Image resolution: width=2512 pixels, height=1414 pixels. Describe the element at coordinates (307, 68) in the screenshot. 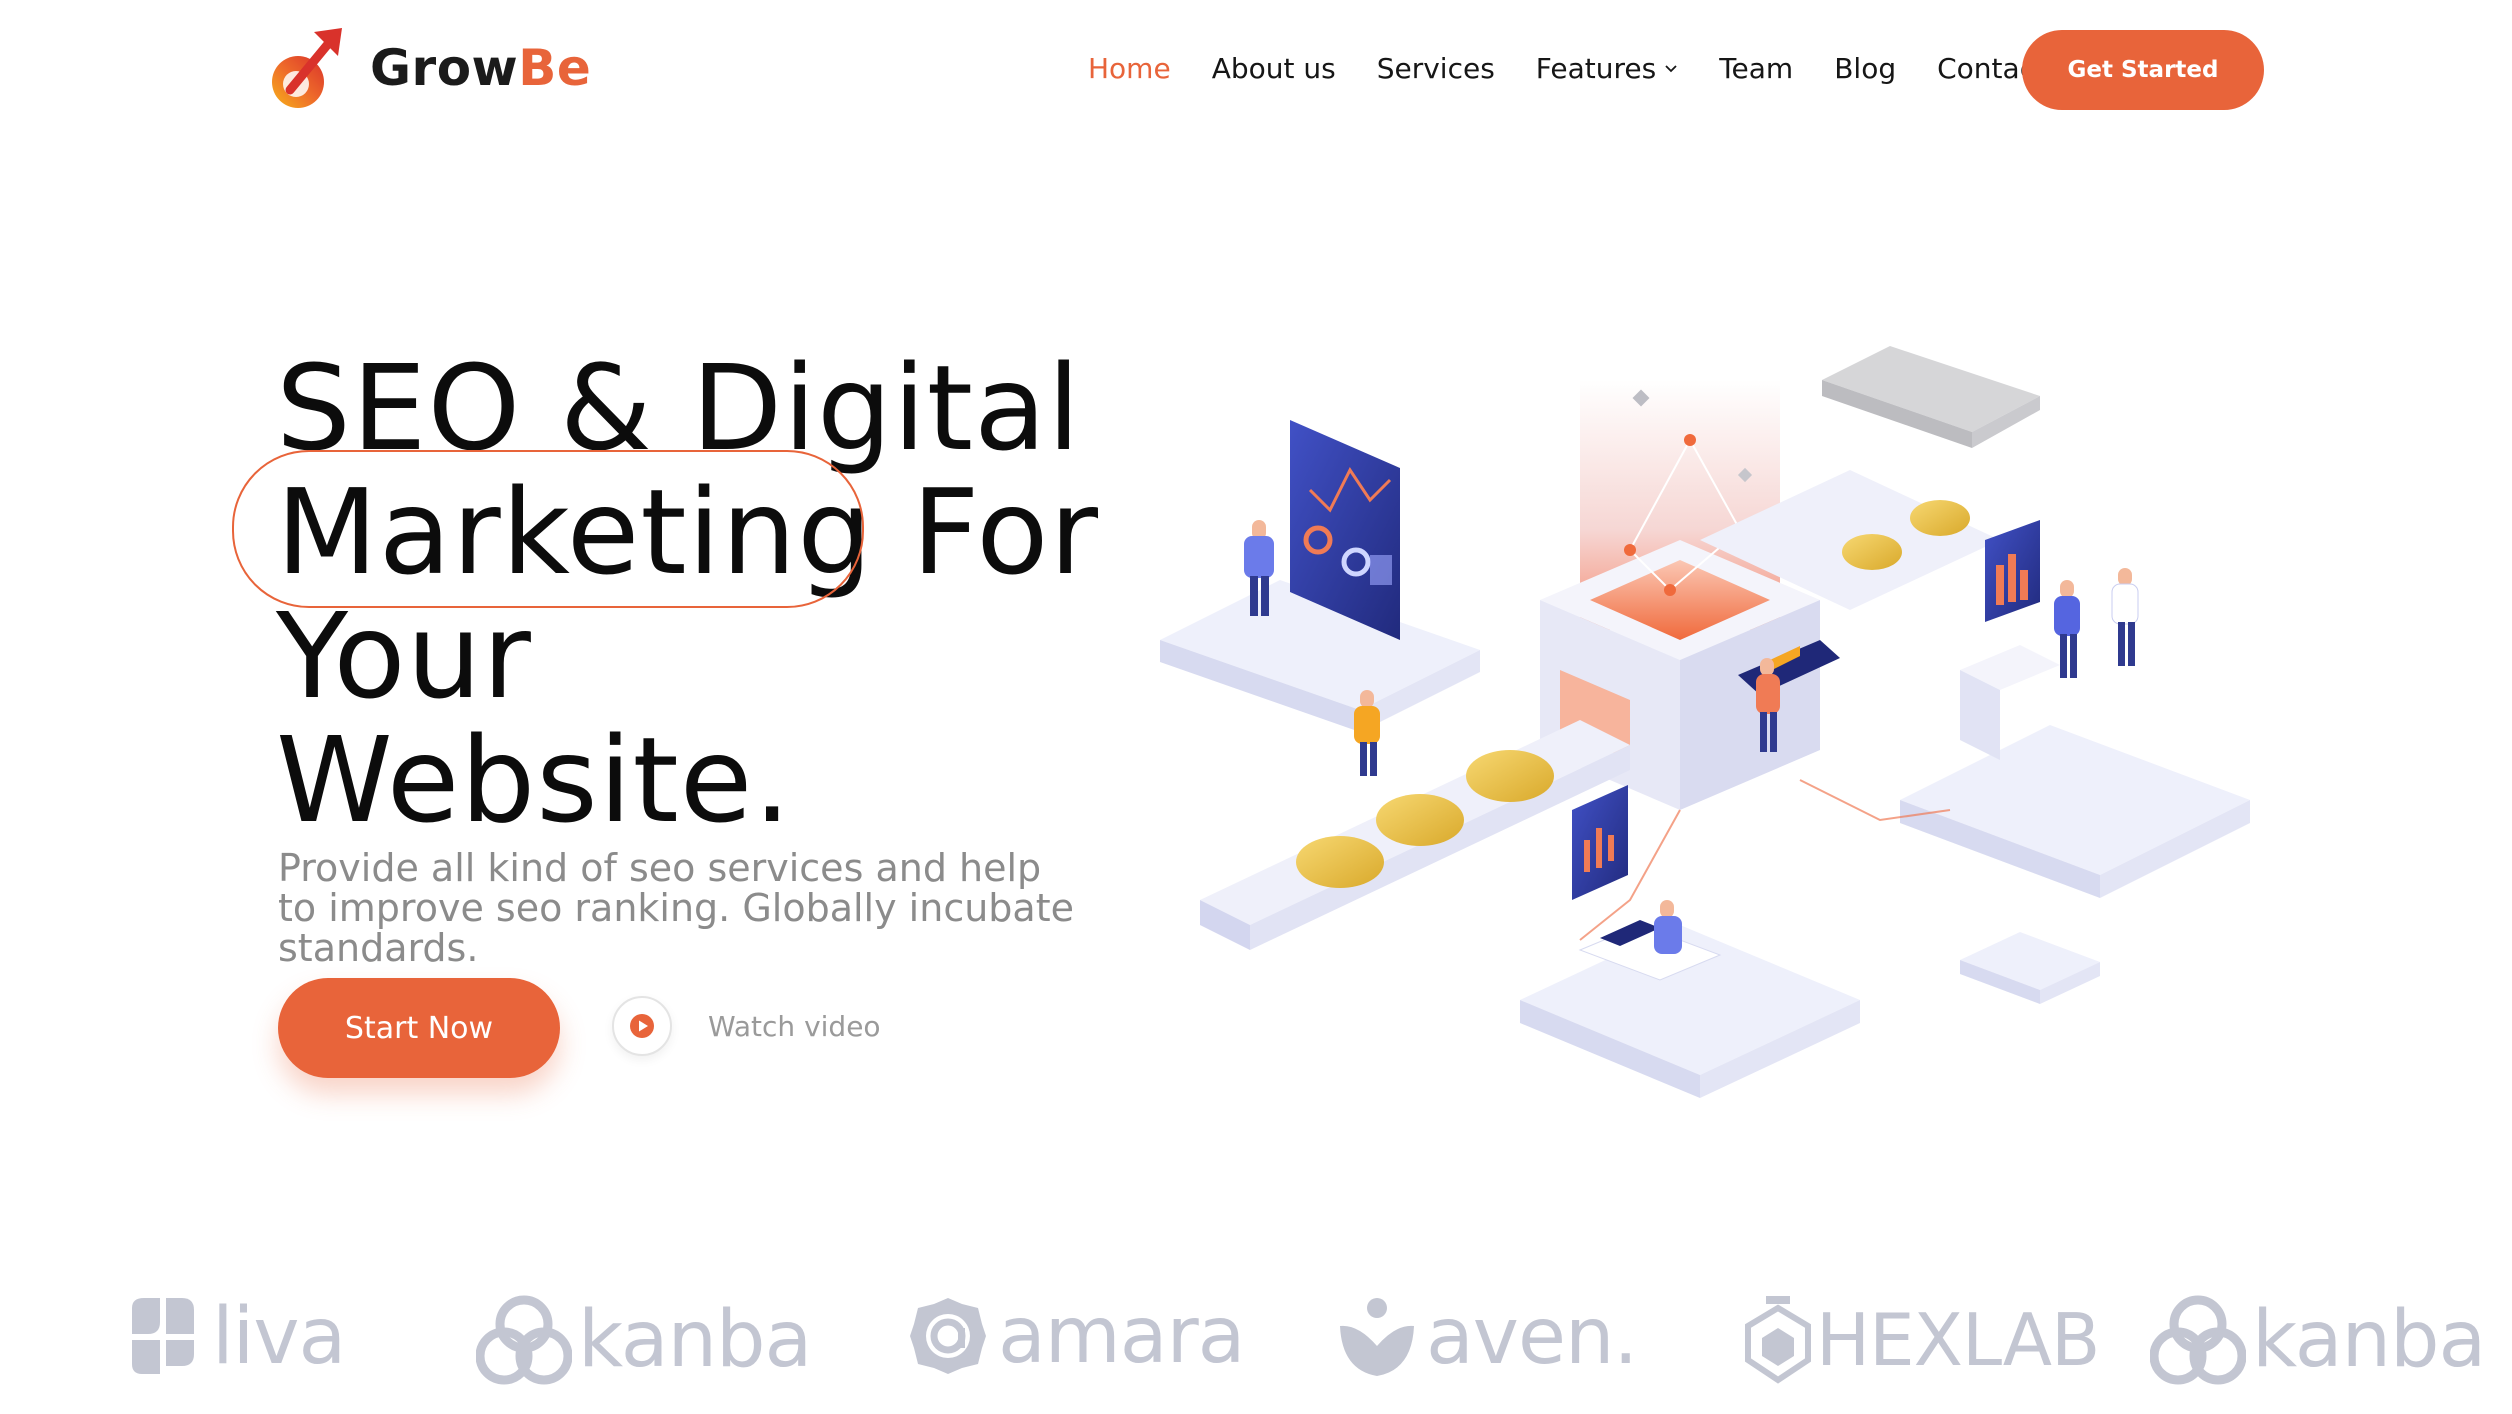

I see `arrow-up-right-logo-icon` at that location.